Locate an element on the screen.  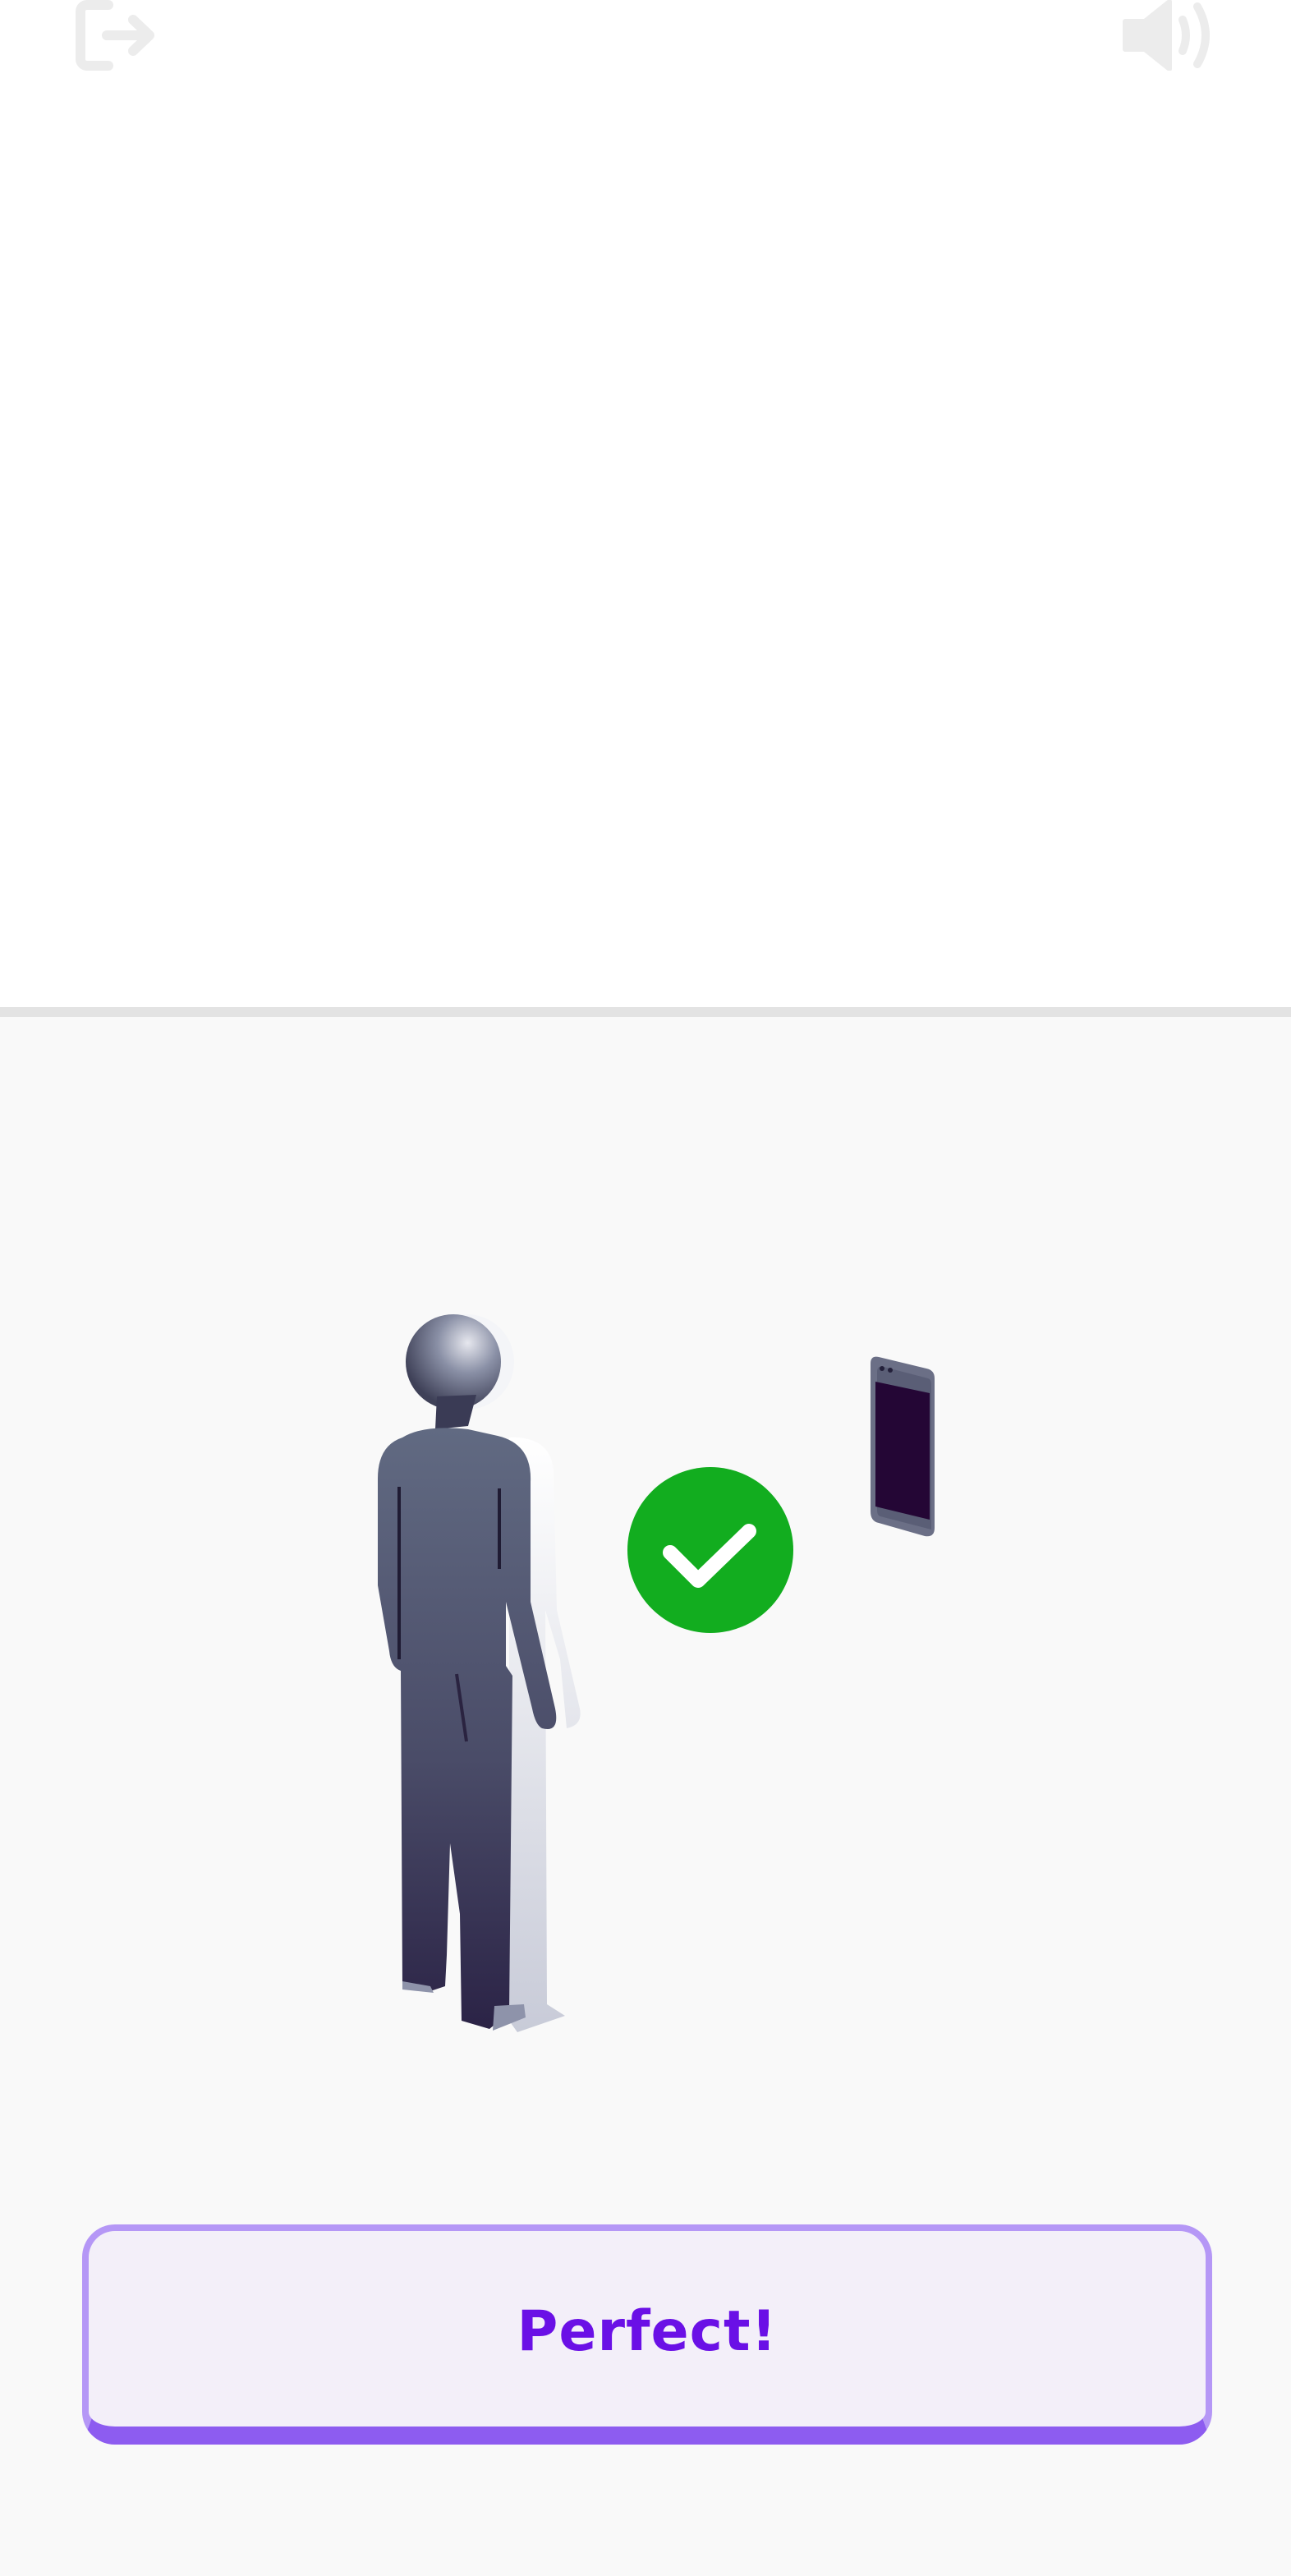
exit-icon is located at coordinates (115, 35).